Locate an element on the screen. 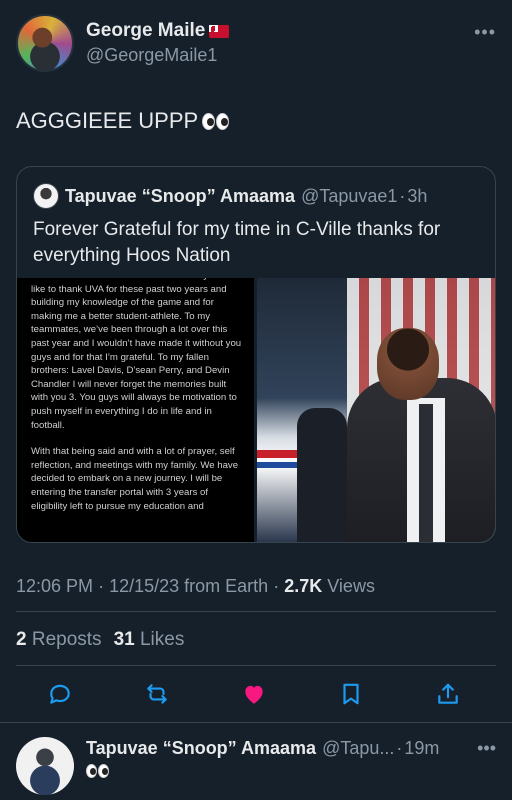  views-count: 2.7K is located at coordinates (303, 586).